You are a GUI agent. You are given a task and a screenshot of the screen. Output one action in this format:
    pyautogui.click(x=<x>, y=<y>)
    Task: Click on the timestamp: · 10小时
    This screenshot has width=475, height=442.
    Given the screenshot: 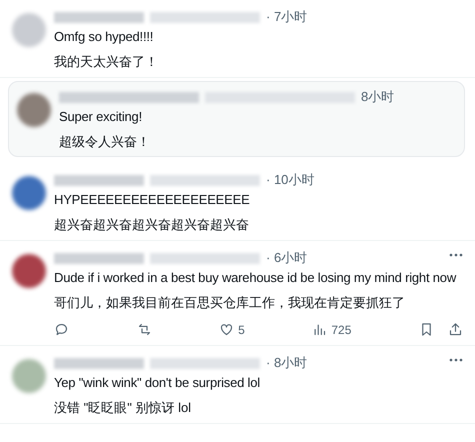 What is the action you would take?
    pyautogui.click(x=290, y=180)
    